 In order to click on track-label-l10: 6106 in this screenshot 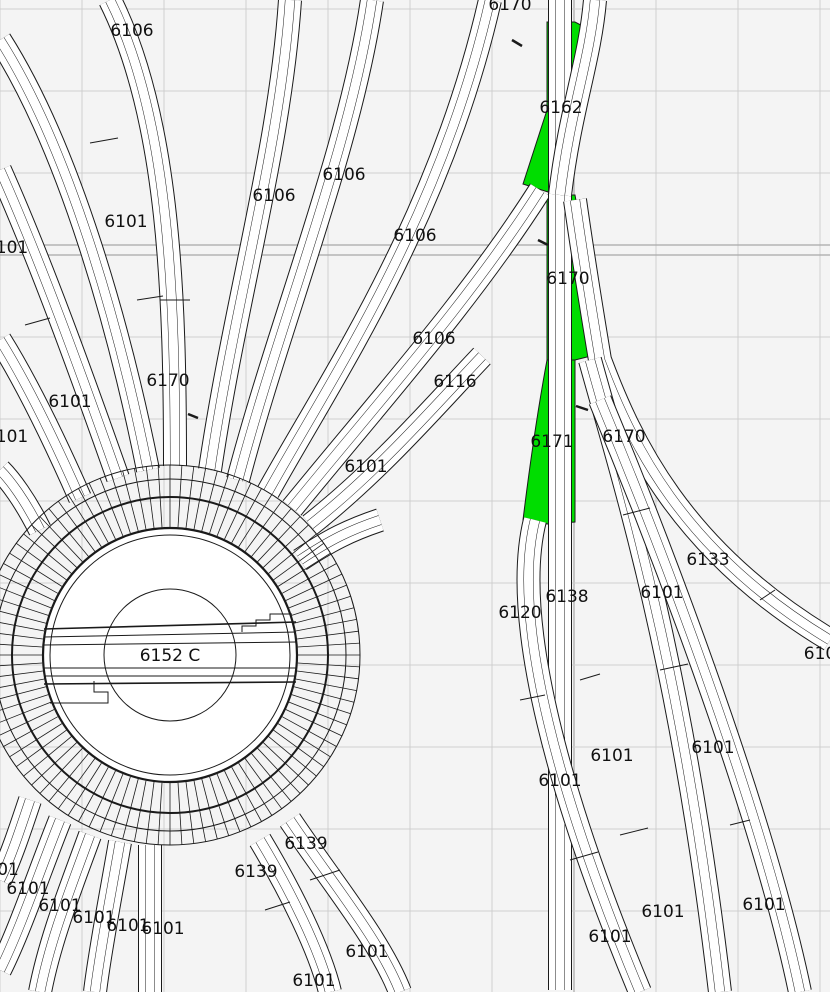, I will do `click(433, 339)`.